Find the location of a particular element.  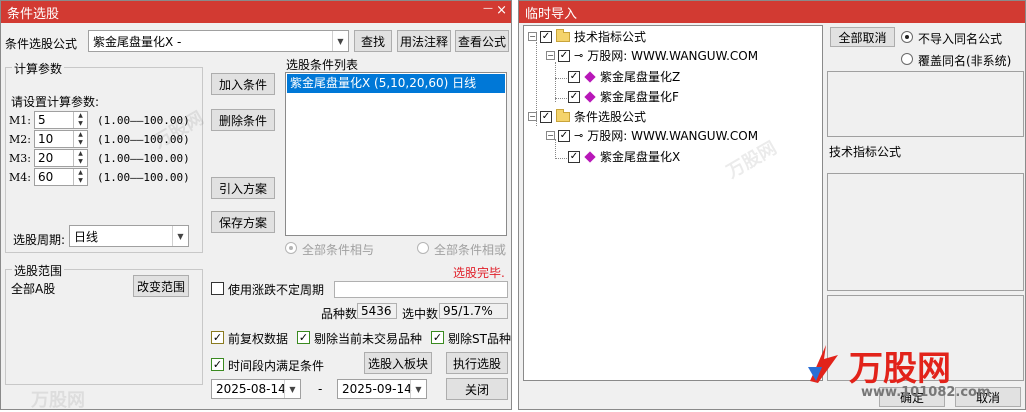

condition-list-title: 选股条件列表 is located at coordinates (322, 65).